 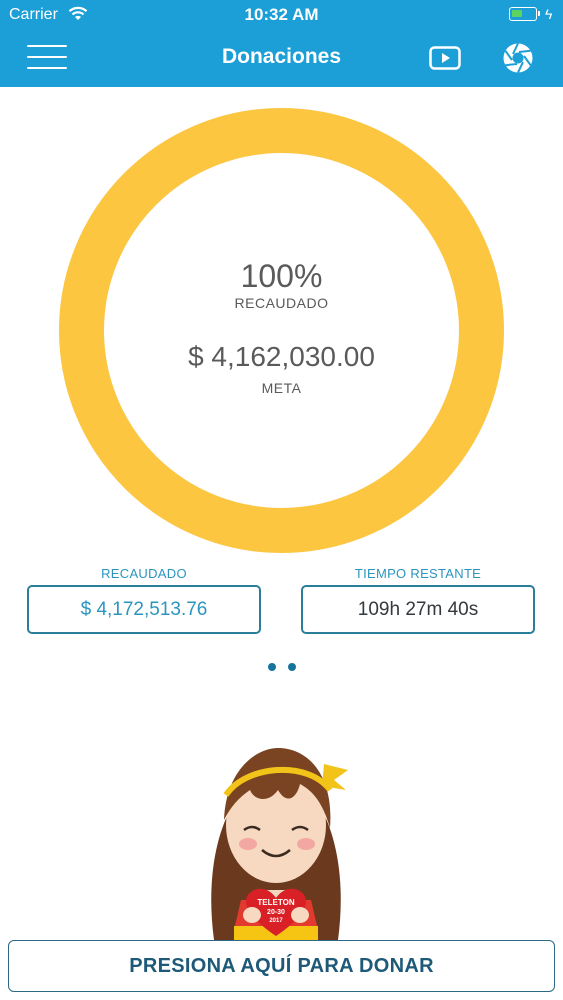 I want to click on raised-label: RECAUDADO, so click(x=144, y=573).